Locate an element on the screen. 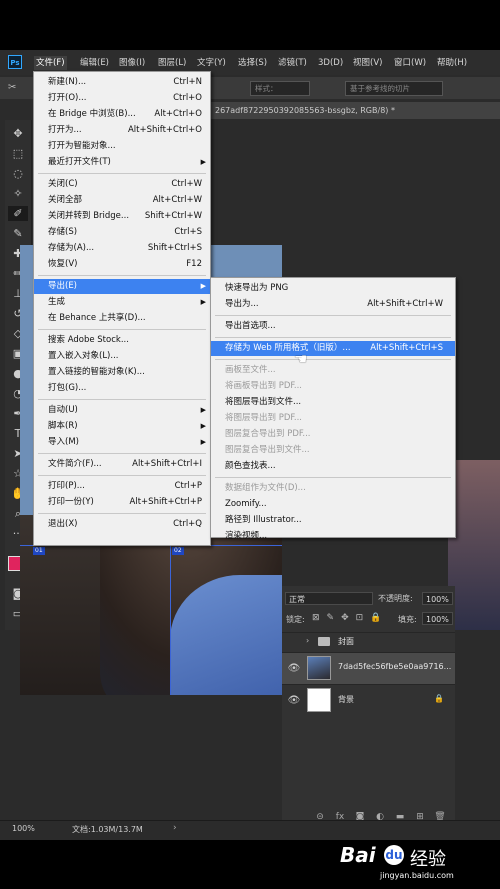 The width and height of the screenshot is (500, 889). file-menu-item-label: 脚本(R) is located at coordinates (63, 426).